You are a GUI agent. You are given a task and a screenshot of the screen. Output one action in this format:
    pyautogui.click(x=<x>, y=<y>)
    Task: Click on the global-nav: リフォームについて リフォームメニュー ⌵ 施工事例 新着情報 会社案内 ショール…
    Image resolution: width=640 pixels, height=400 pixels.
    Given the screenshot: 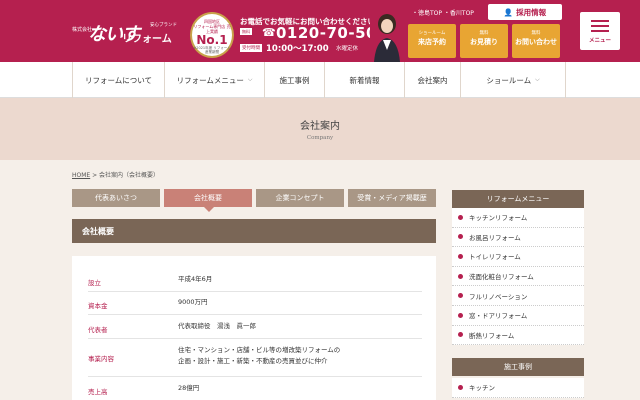 What is the action you would take?
    pyautogui.click(x=320, y=80)
    